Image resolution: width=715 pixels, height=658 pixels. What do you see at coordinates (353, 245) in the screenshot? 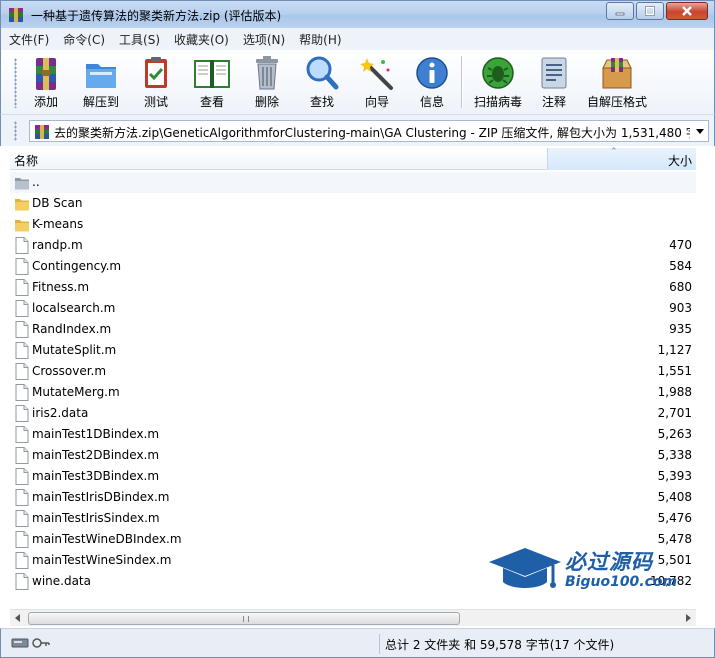
I see `file-row: randp.m 470` at bounding box center [353, 245].